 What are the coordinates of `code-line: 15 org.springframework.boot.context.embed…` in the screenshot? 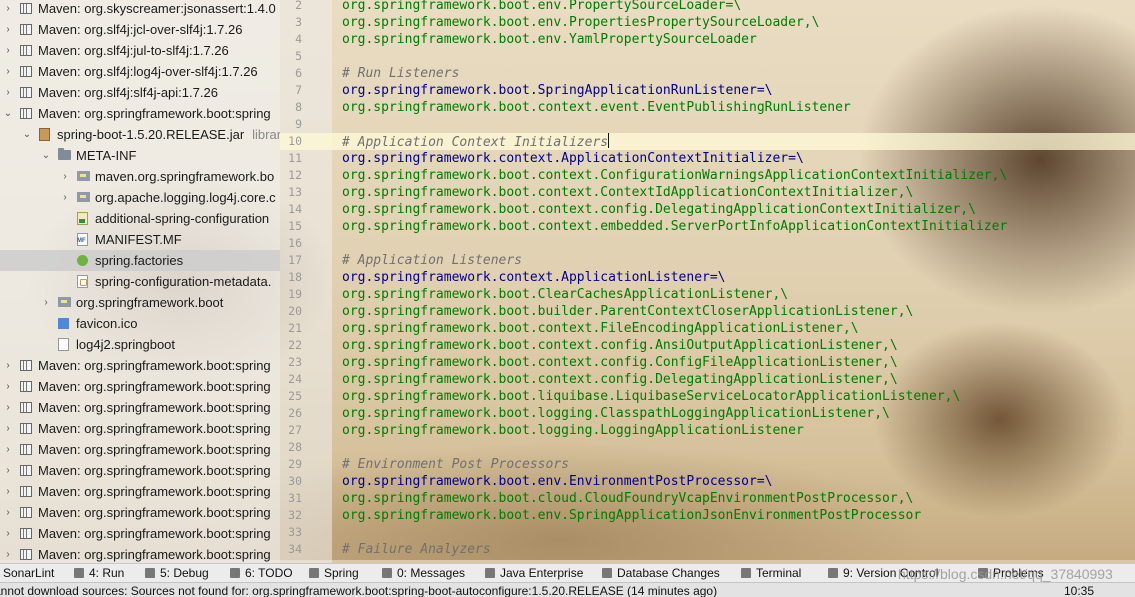 It's located at (707, 226).